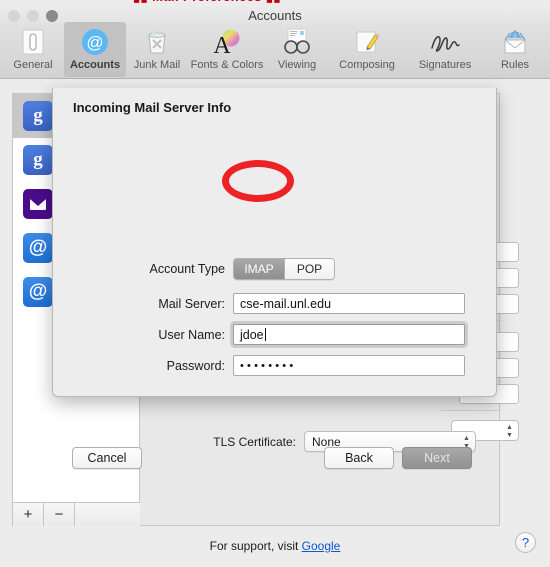  Describe the element at coordinates (509, 431) in the screenshot. I see `stepper-arrows-icon: ▲▼` at that location.